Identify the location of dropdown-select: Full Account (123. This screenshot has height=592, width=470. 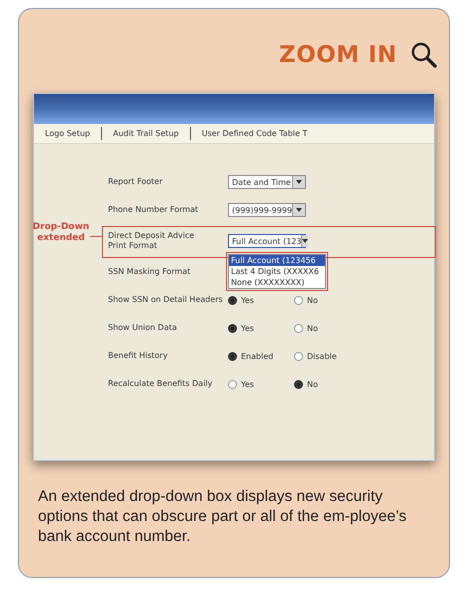
(267, 241).